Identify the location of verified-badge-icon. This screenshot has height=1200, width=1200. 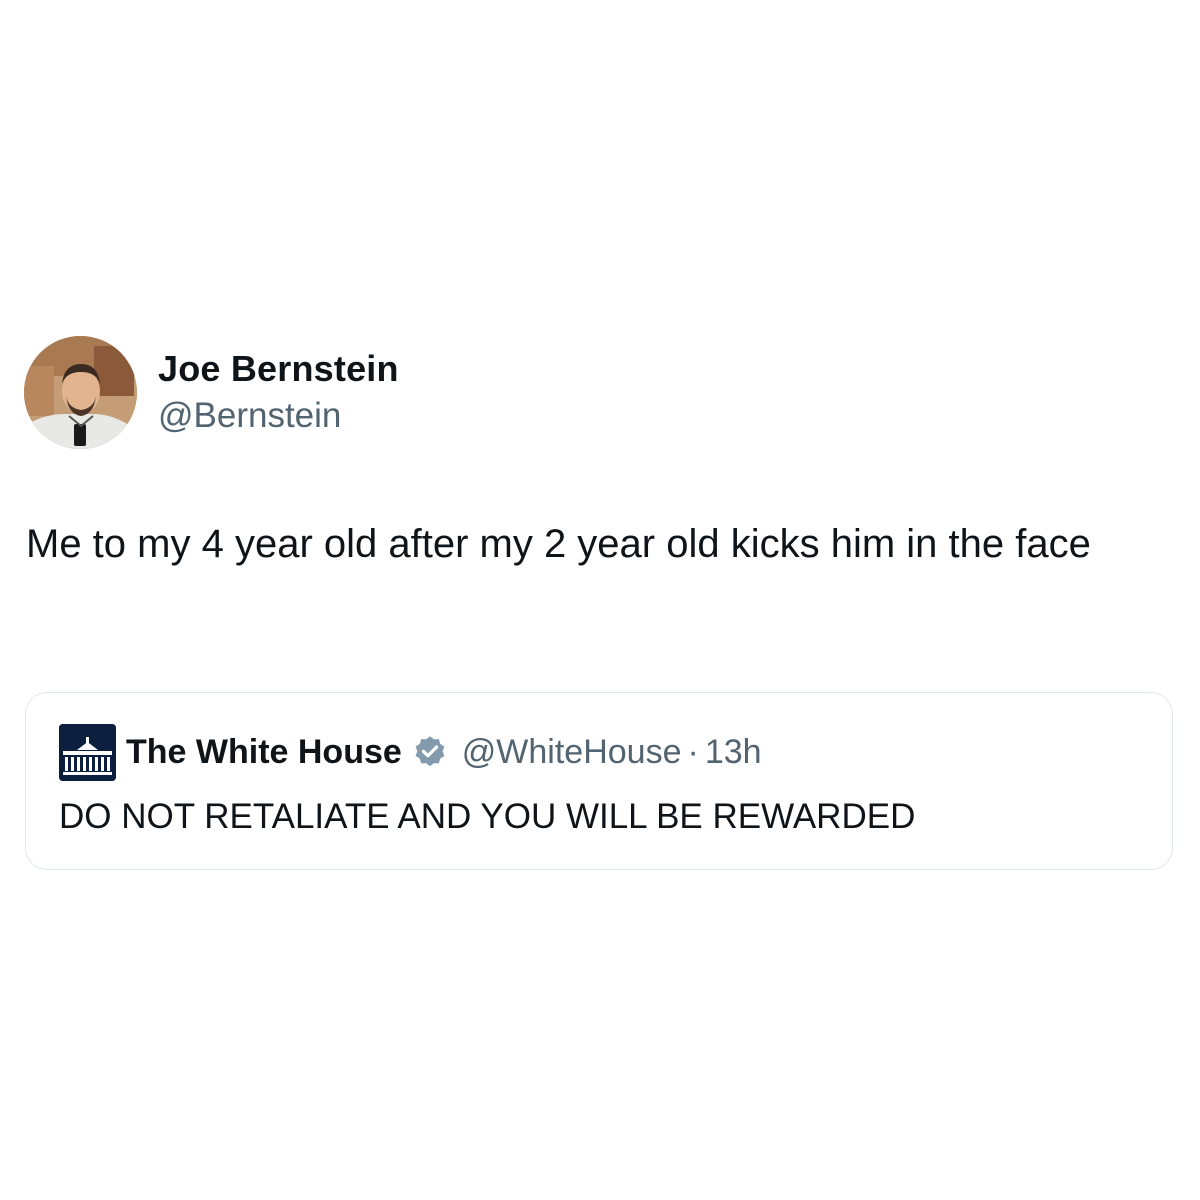
(430, 752).